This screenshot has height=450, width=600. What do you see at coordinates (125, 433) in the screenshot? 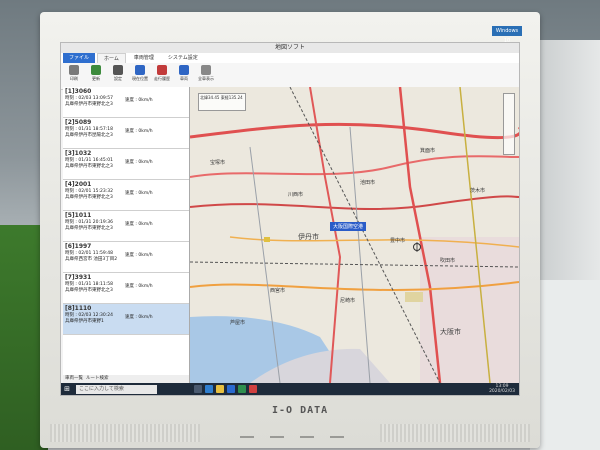
I see `left-speaker-grille` at bounding box center [125, 433].